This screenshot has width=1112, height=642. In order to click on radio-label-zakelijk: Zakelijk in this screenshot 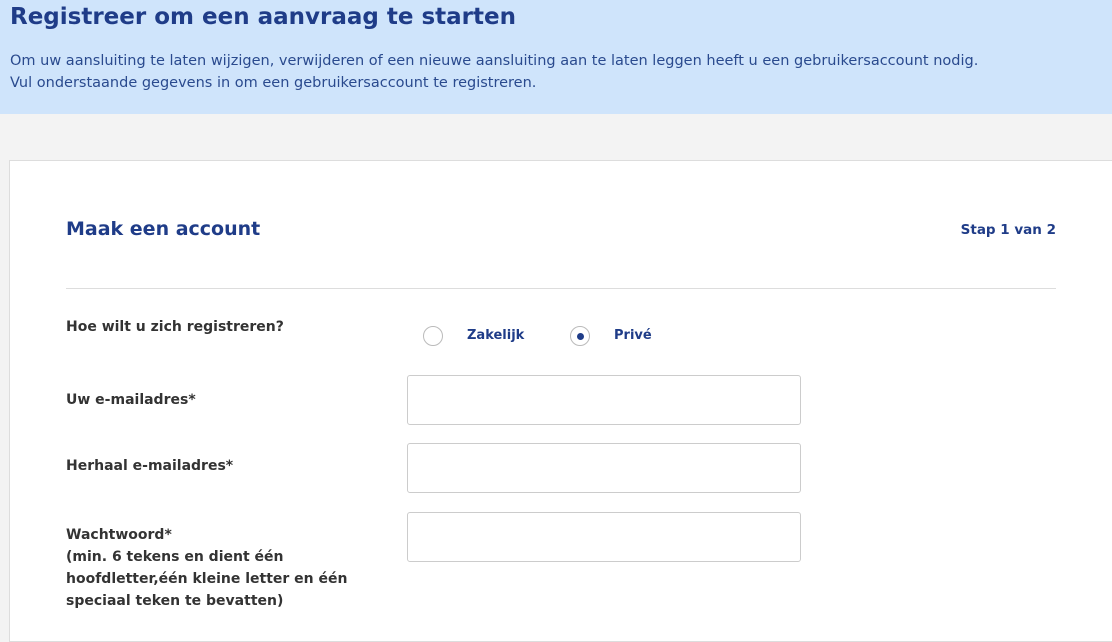, I will do `click(495, 335)`.